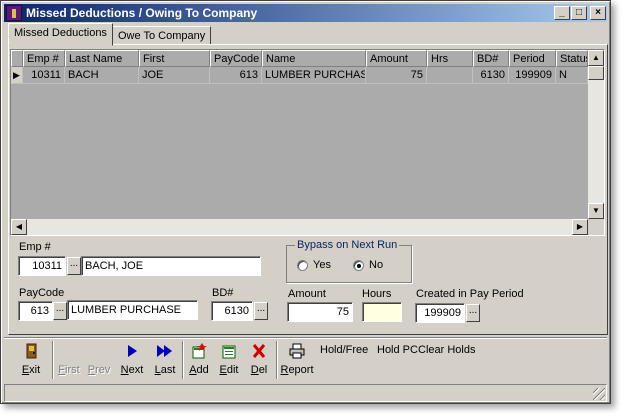 The width and height of the screenshot is (625, 417). I want to click on window-title: Missed Deductions / Owing To Company, so click(142, 13).